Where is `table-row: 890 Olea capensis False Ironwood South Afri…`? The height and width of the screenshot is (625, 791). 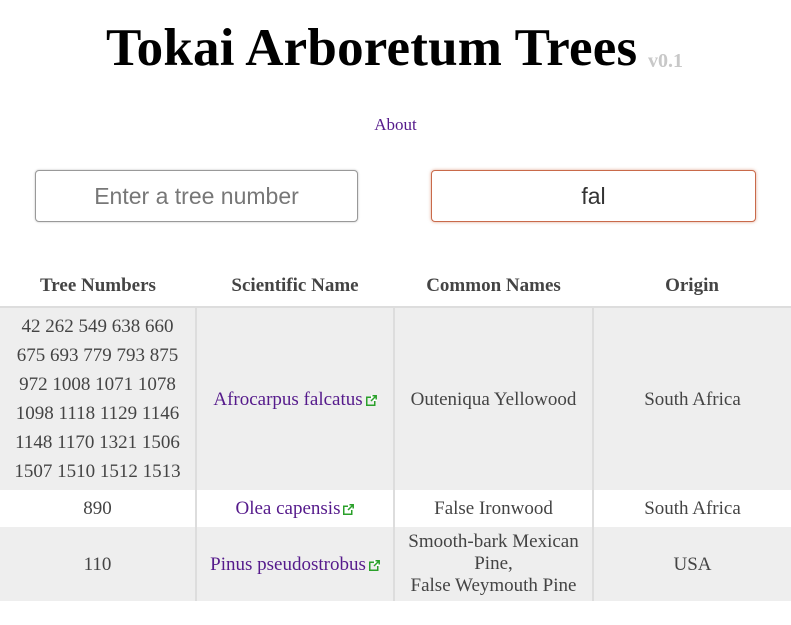 table-row: 890 Olea capensis False Ironwood South Afri… is located at coordinates (395, 508).